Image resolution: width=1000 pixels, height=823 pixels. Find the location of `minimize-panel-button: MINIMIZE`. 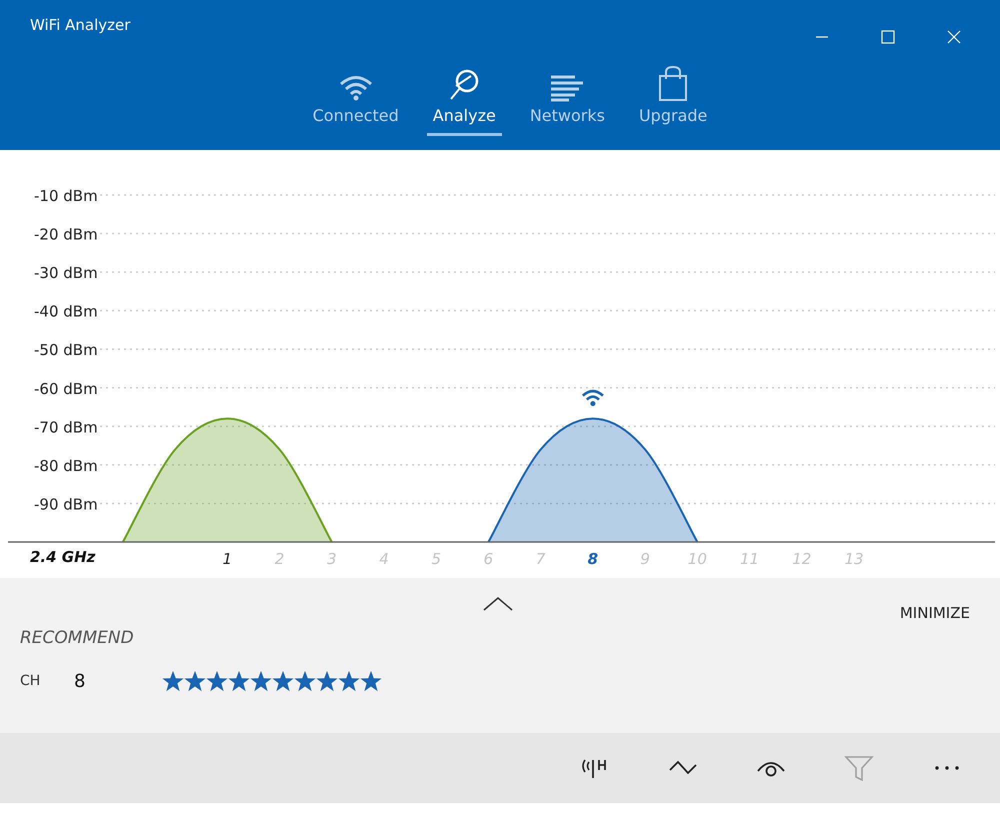

minimize-panel-button: MINIMIZE is located at coordinates (935, 613).